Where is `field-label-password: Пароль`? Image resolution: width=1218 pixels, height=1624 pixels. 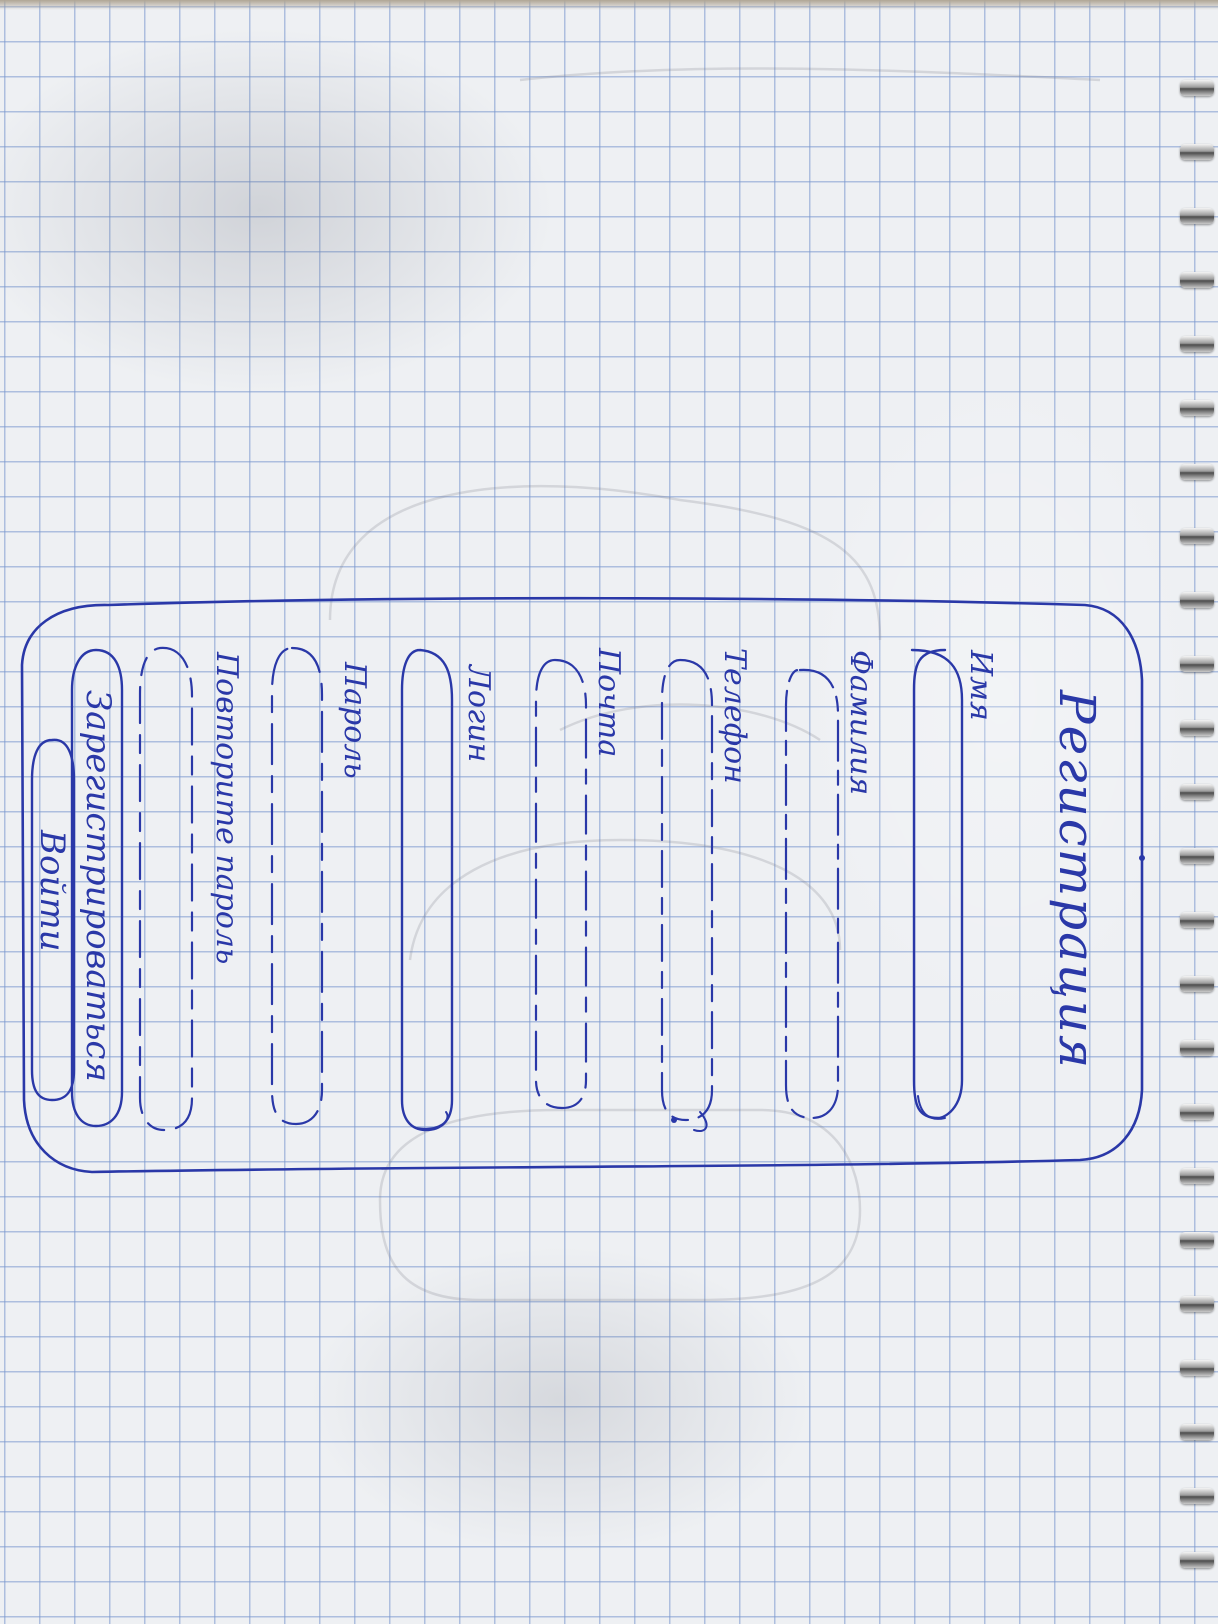 field-label-password: Пароль is located at coordinates (354, 720).